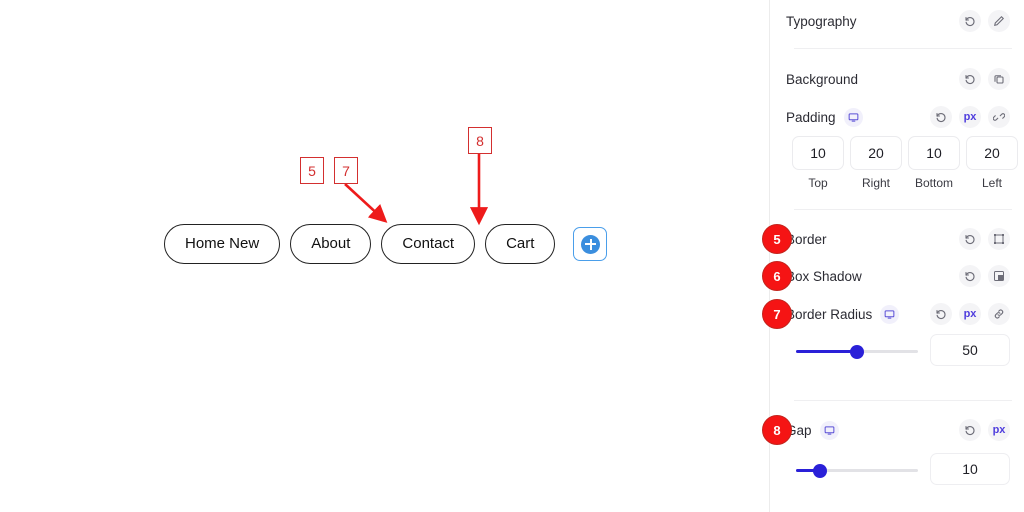  Describe the element at coordinates (992, 153) in the screenshot. I see `padding-left-input: 20` at that location.